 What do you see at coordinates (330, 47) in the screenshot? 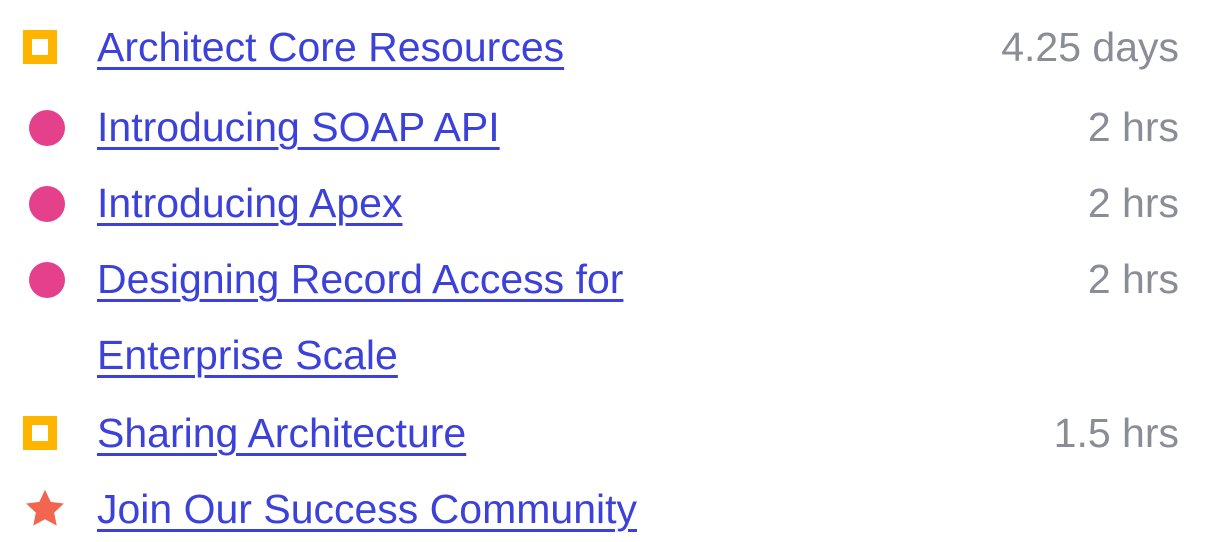
I see `resource-link-architect-core-resources: Architect Core Resources` at bounding box center [330, 47].